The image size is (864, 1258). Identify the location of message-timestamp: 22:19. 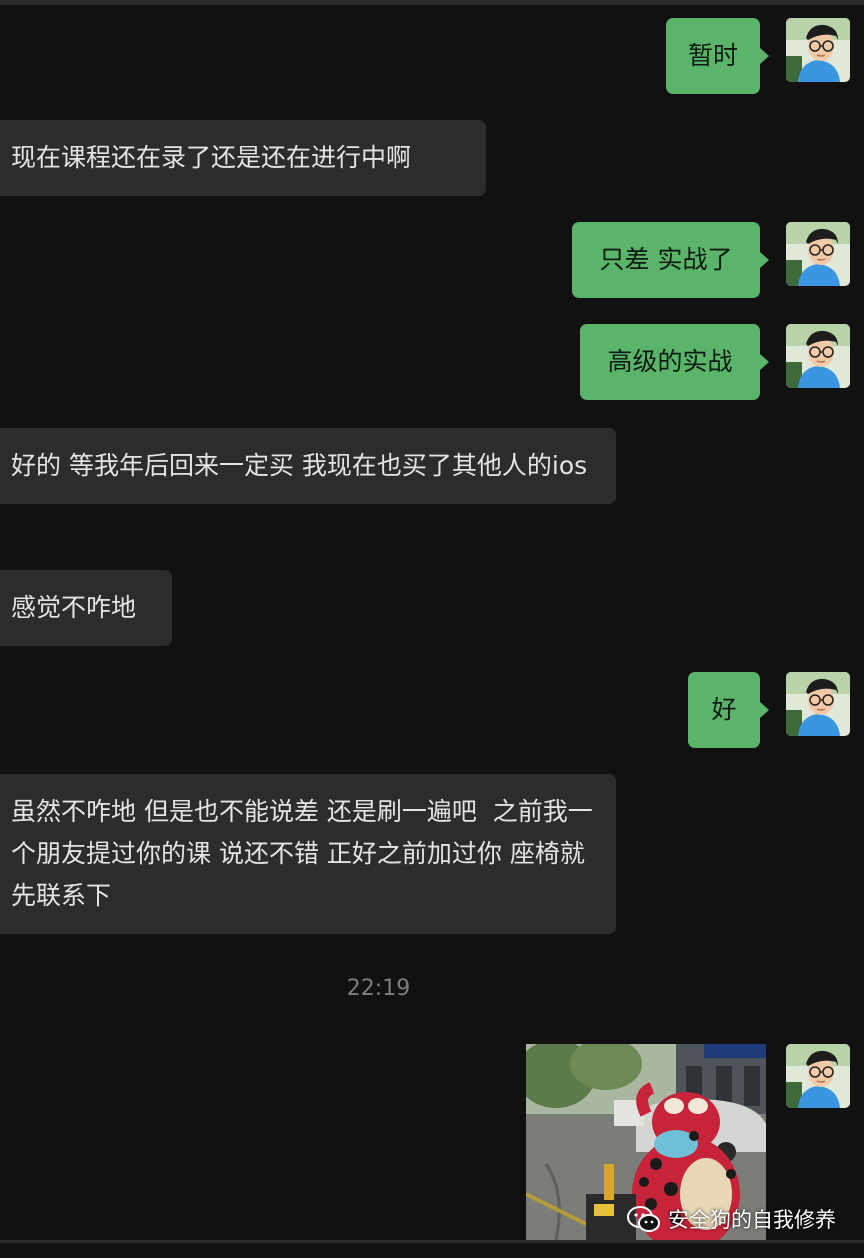
(378, 988).